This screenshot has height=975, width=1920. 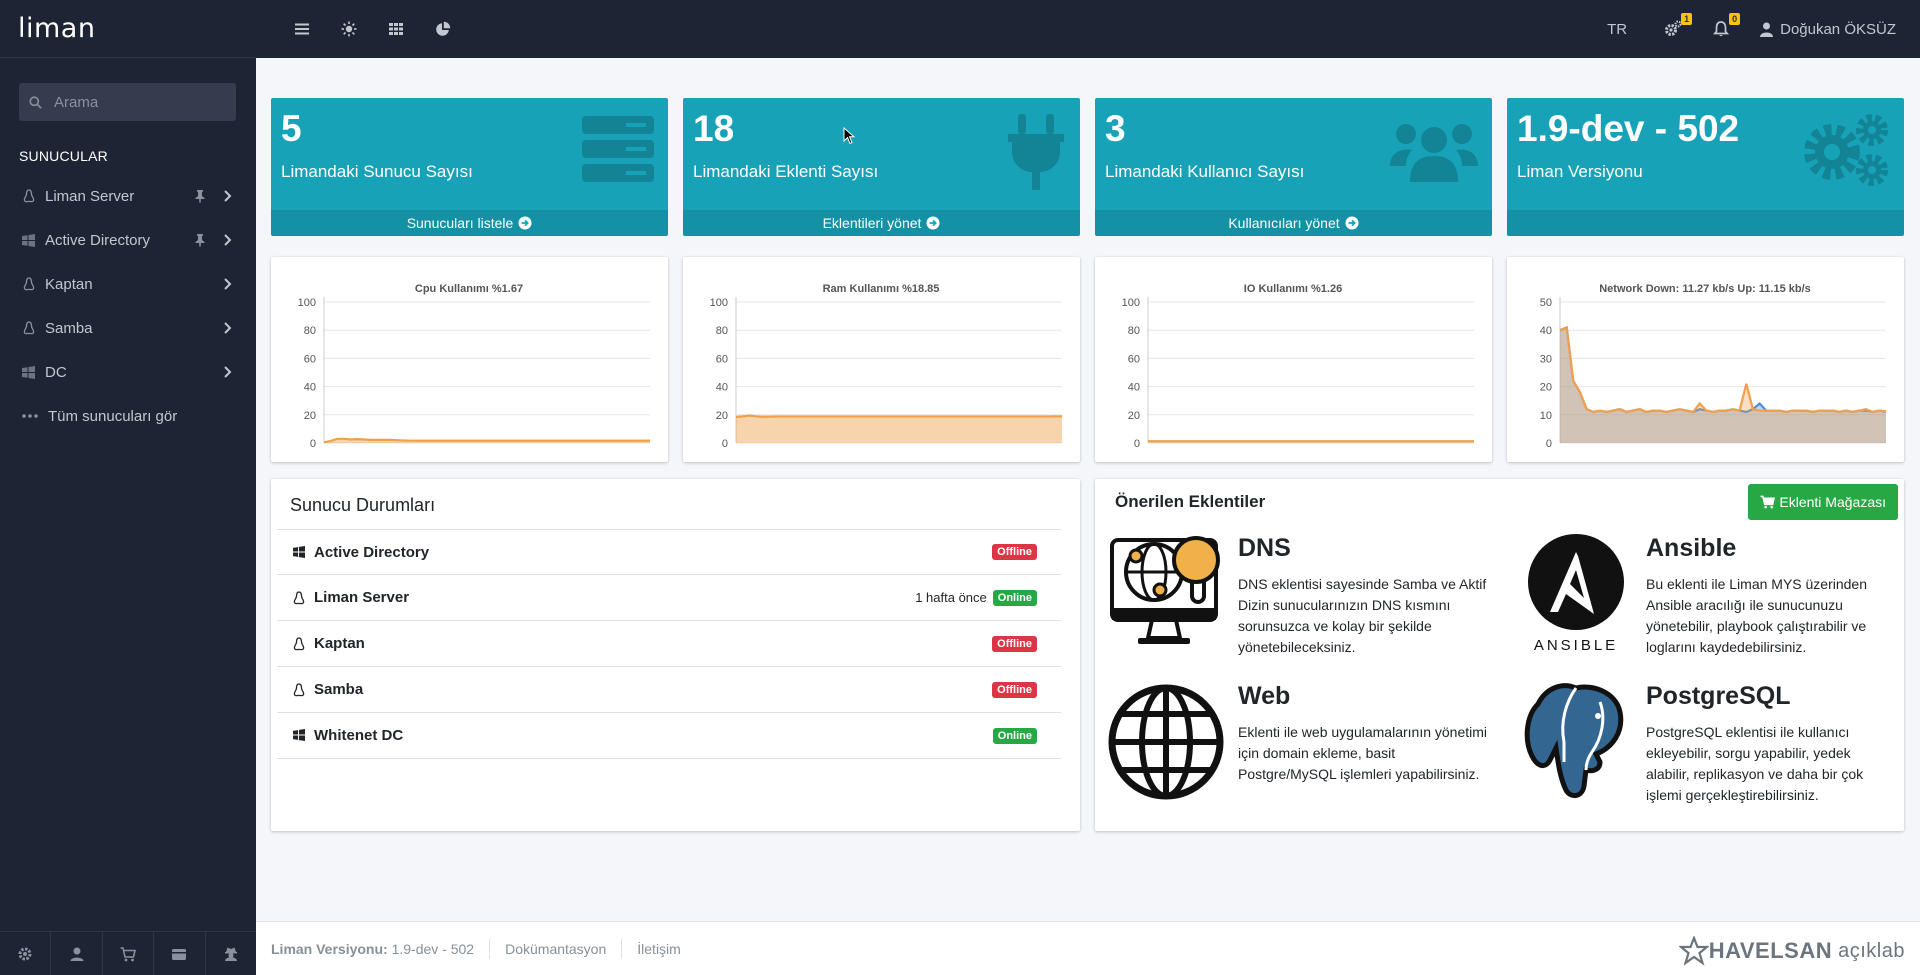 I want to click on server-name: Kaptan, so click(x=339, y=643).